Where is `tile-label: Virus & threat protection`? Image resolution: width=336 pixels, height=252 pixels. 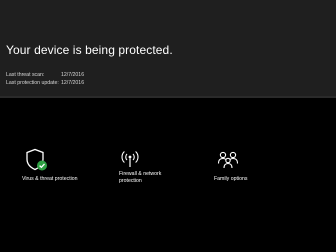 tile-label: Virus & threat protection is located at coordinates (50, 179).